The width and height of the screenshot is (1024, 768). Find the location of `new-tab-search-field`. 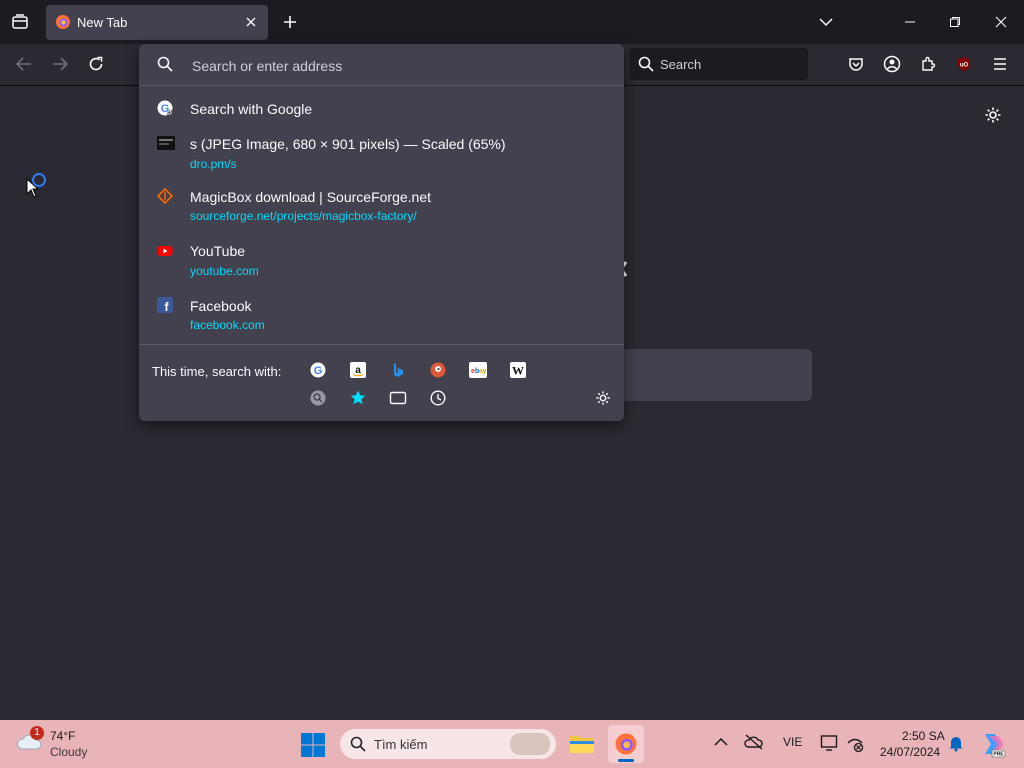

new-tab-search-field is located at coordinates (712, 375).